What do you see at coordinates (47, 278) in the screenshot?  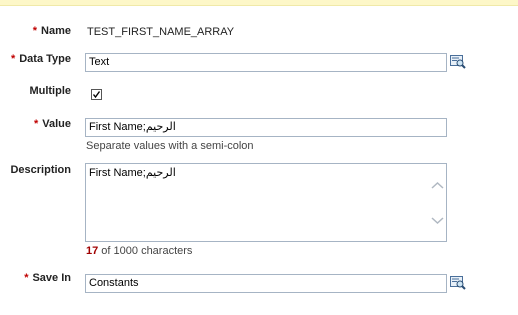 I see `save-in-label: * Save In` at bounding box center [47, 278].